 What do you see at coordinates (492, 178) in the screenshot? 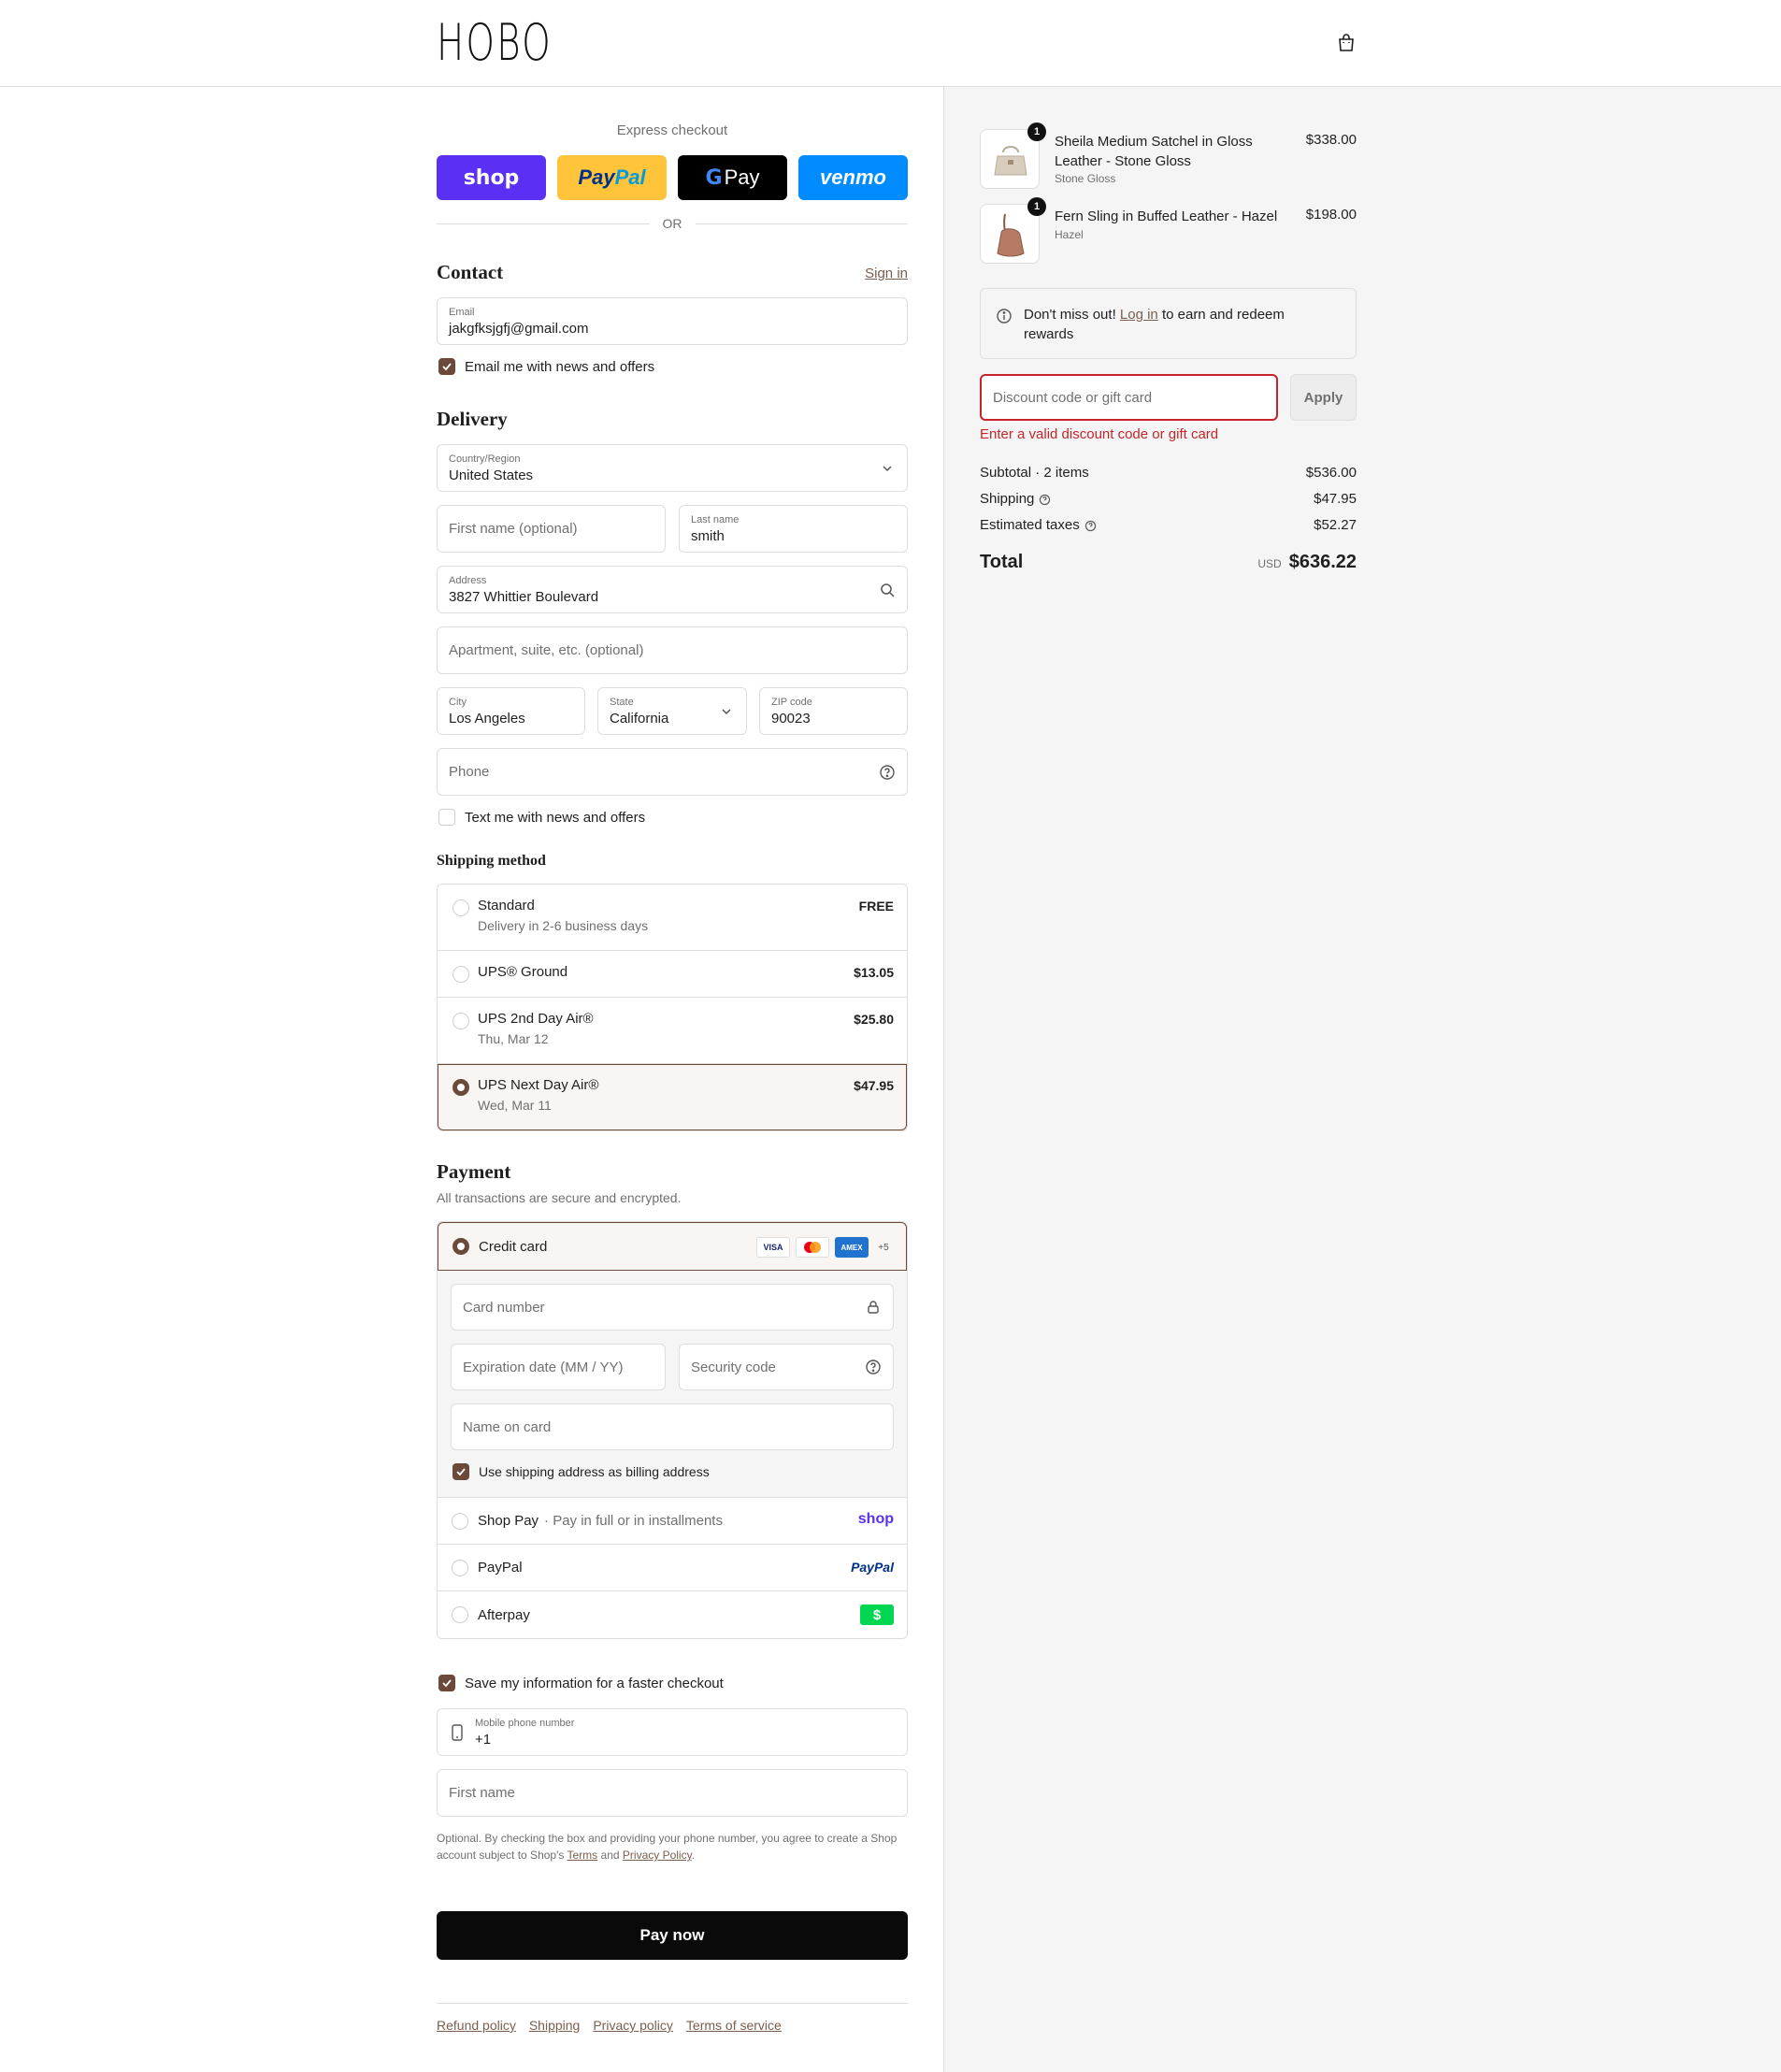
I see `shop-pay-button: shop` at bounding box center [492, 178].